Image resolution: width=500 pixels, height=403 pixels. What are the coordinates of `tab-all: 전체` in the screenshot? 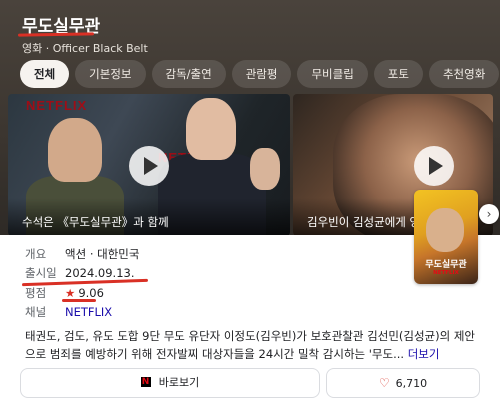 It's located at (45, 74).